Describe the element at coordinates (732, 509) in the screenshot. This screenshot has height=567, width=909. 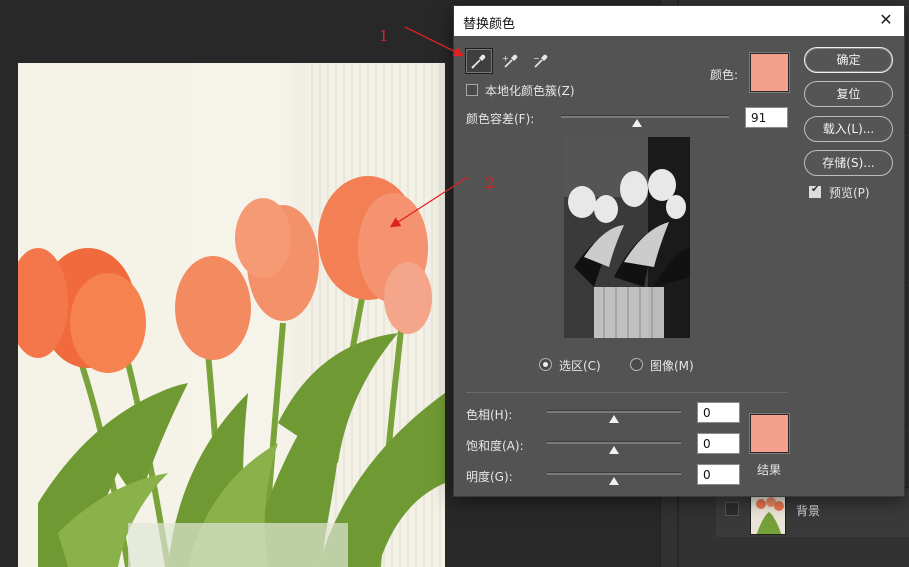
I see `layer-visibility-toggle` at that location.